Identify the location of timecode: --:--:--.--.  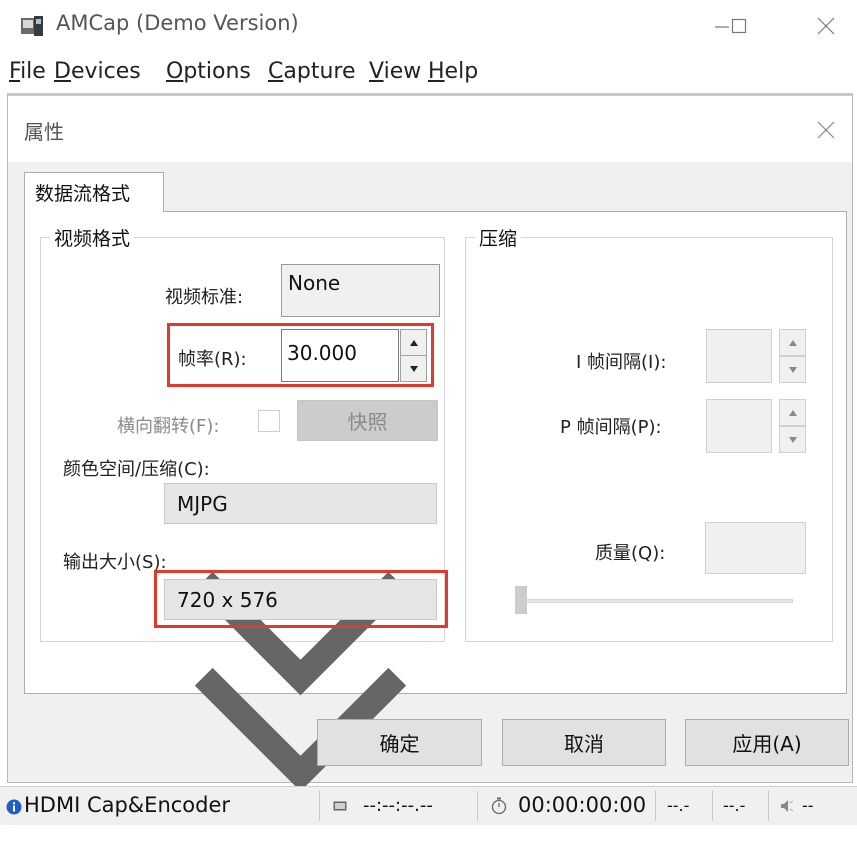
(398, 805).